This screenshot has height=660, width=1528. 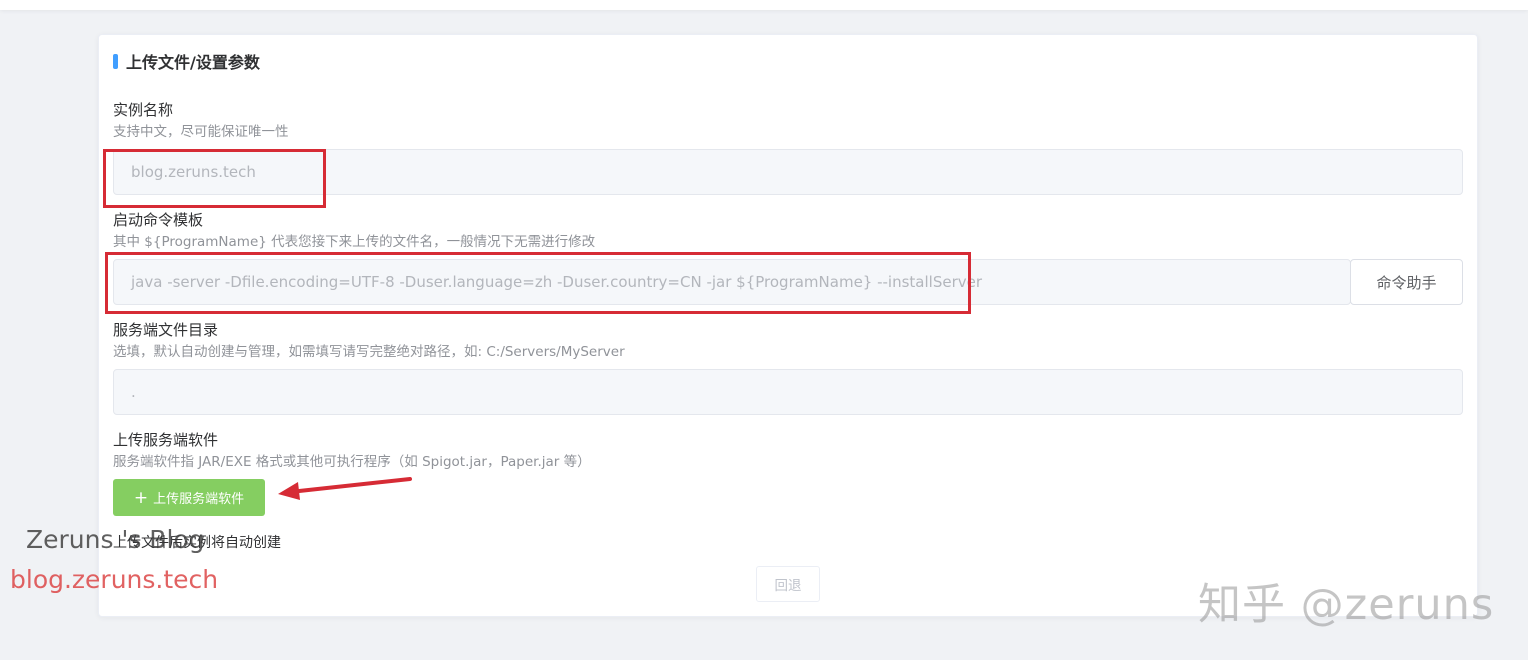 What do you see at coordinates (201, 132) in the screenshot?
I see `instance-name-hint: 支持中文，尽可能保证唯一性` at bounding box center [201, 132].